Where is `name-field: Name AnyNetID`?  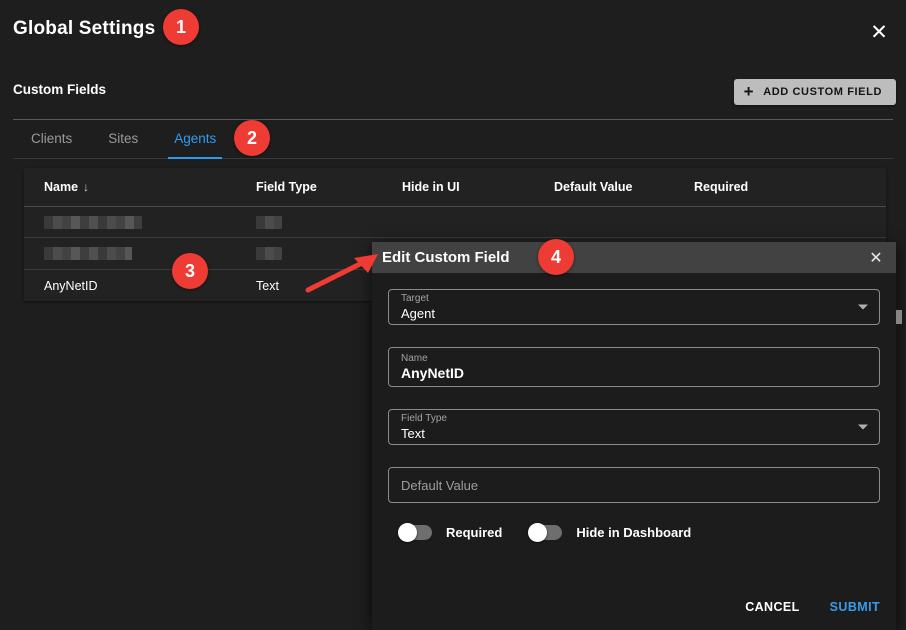 name-field: Name AnyNetID is located at coordinates (634, 367).